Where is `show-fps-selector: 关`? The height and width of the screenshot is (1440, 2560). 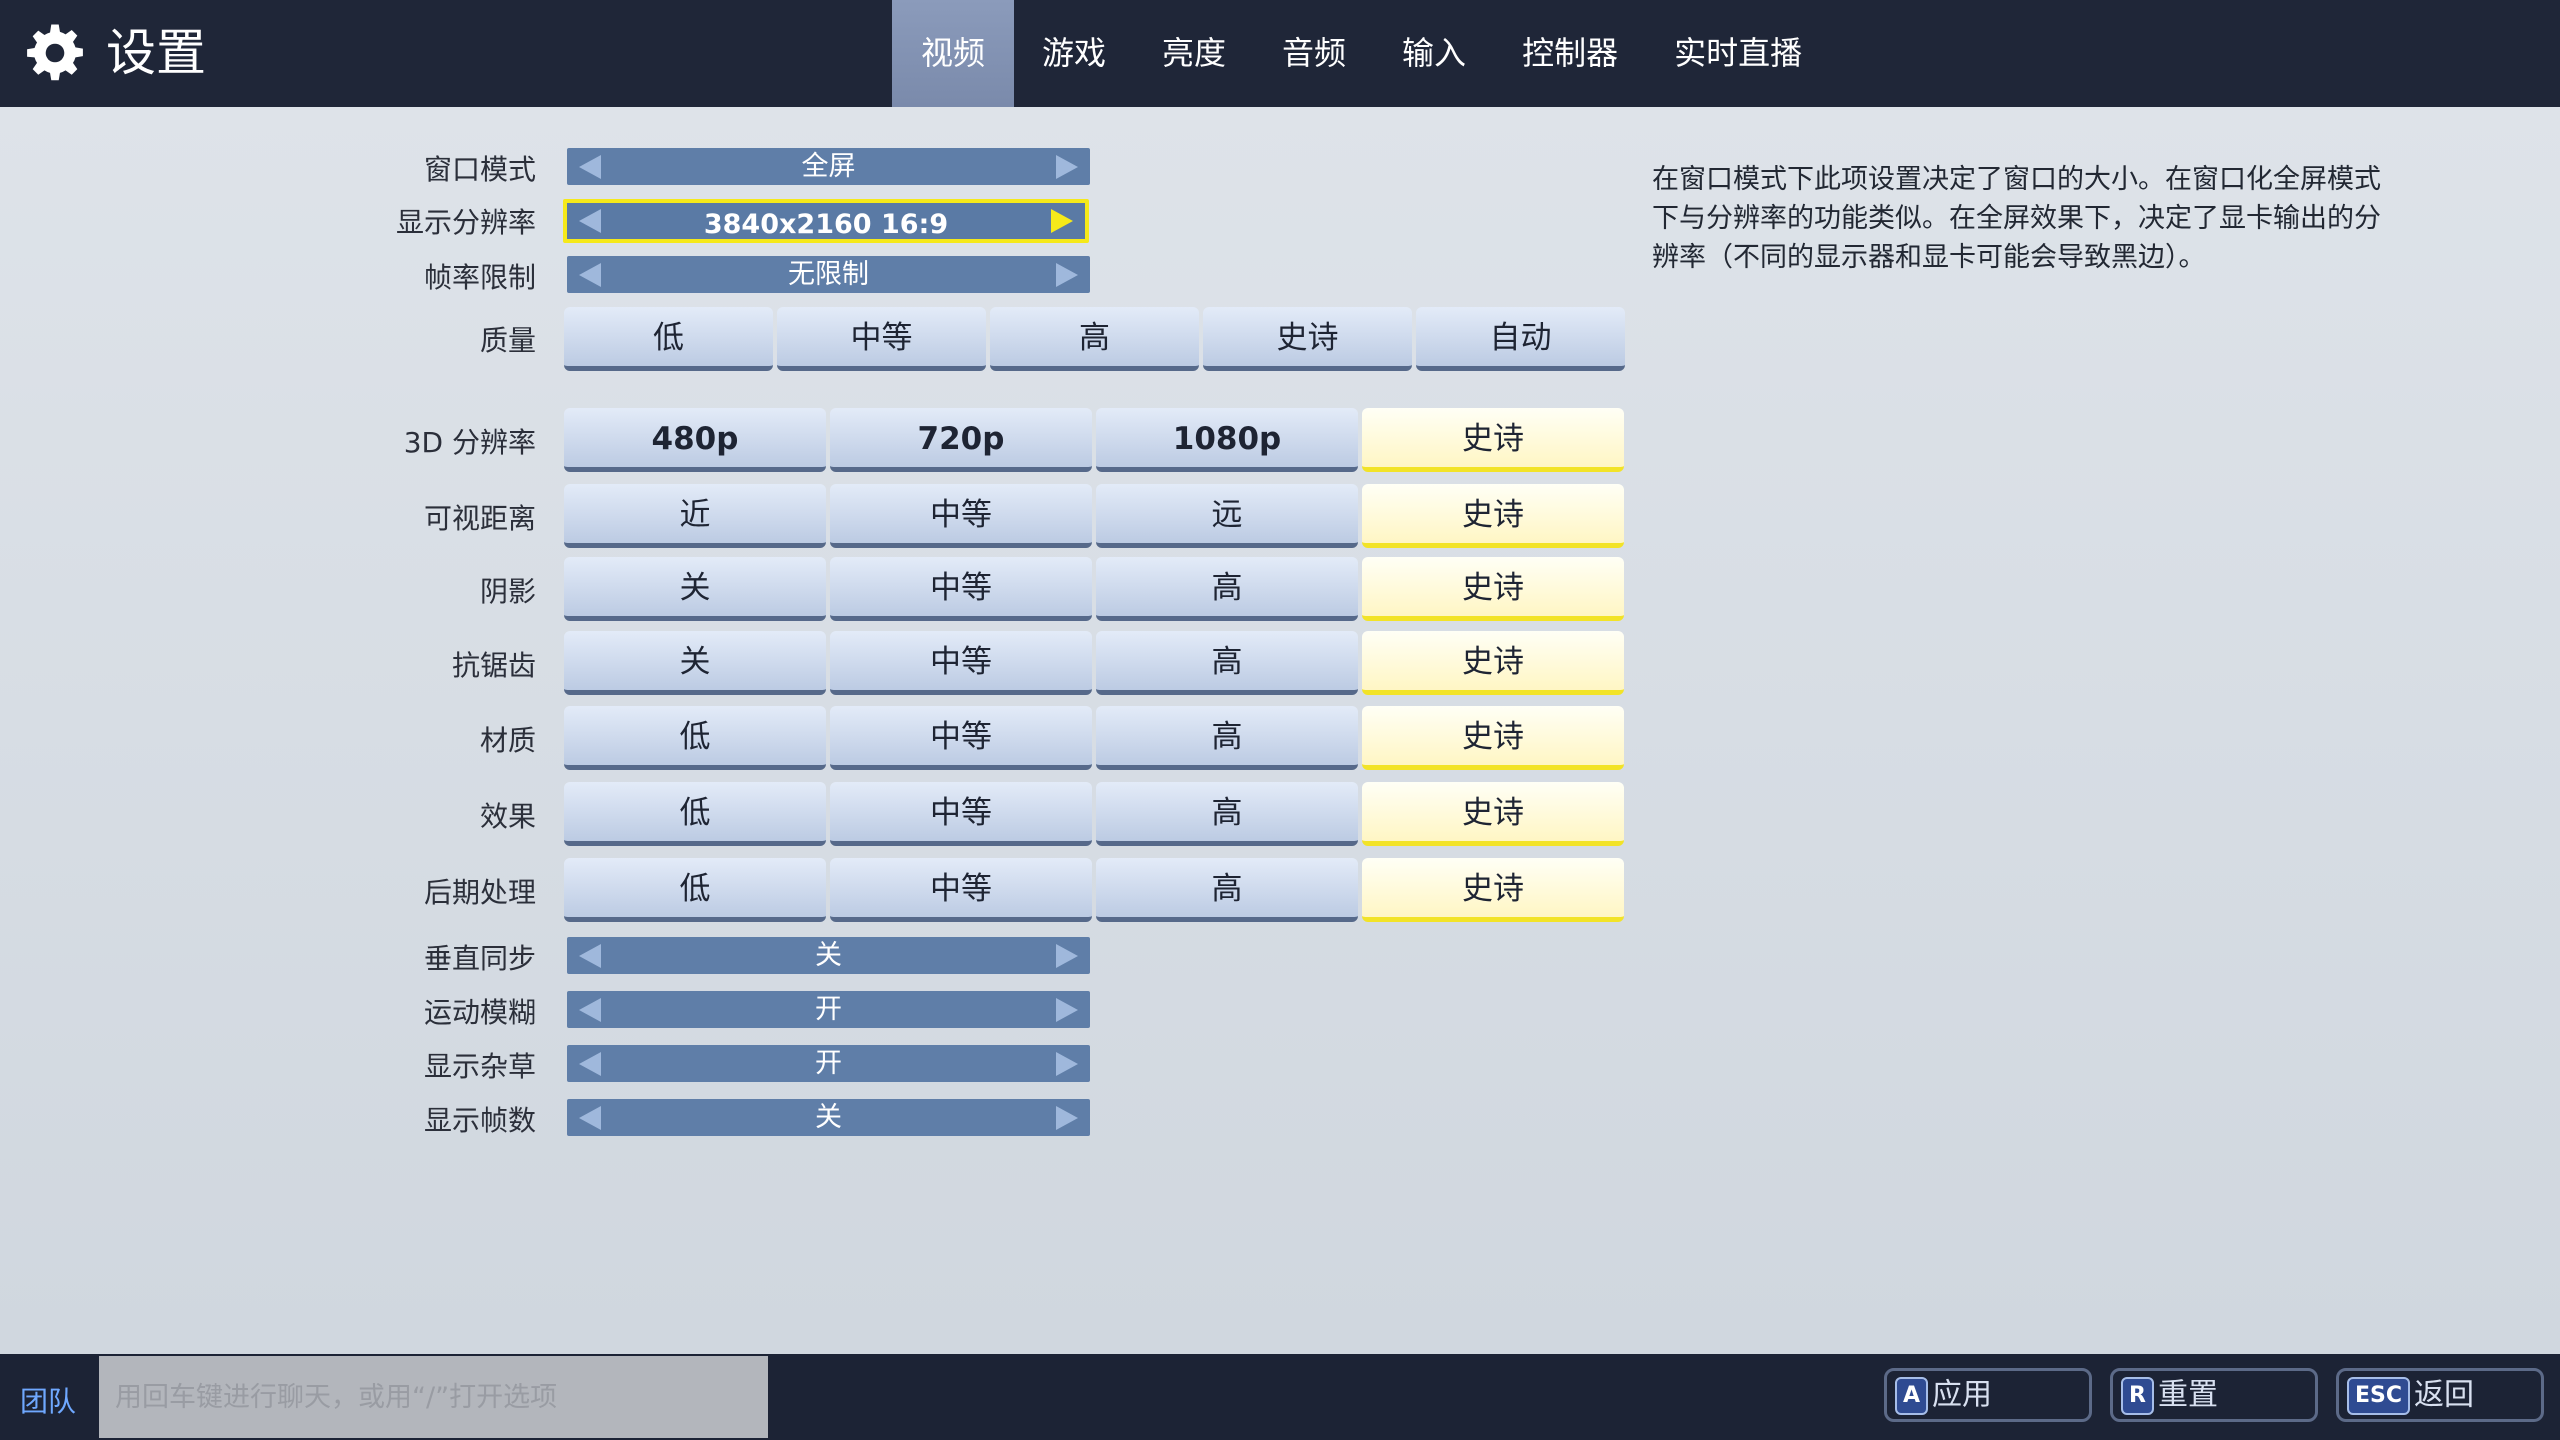
show-fps-selector: 关 is located at coordinates (828, 1117).